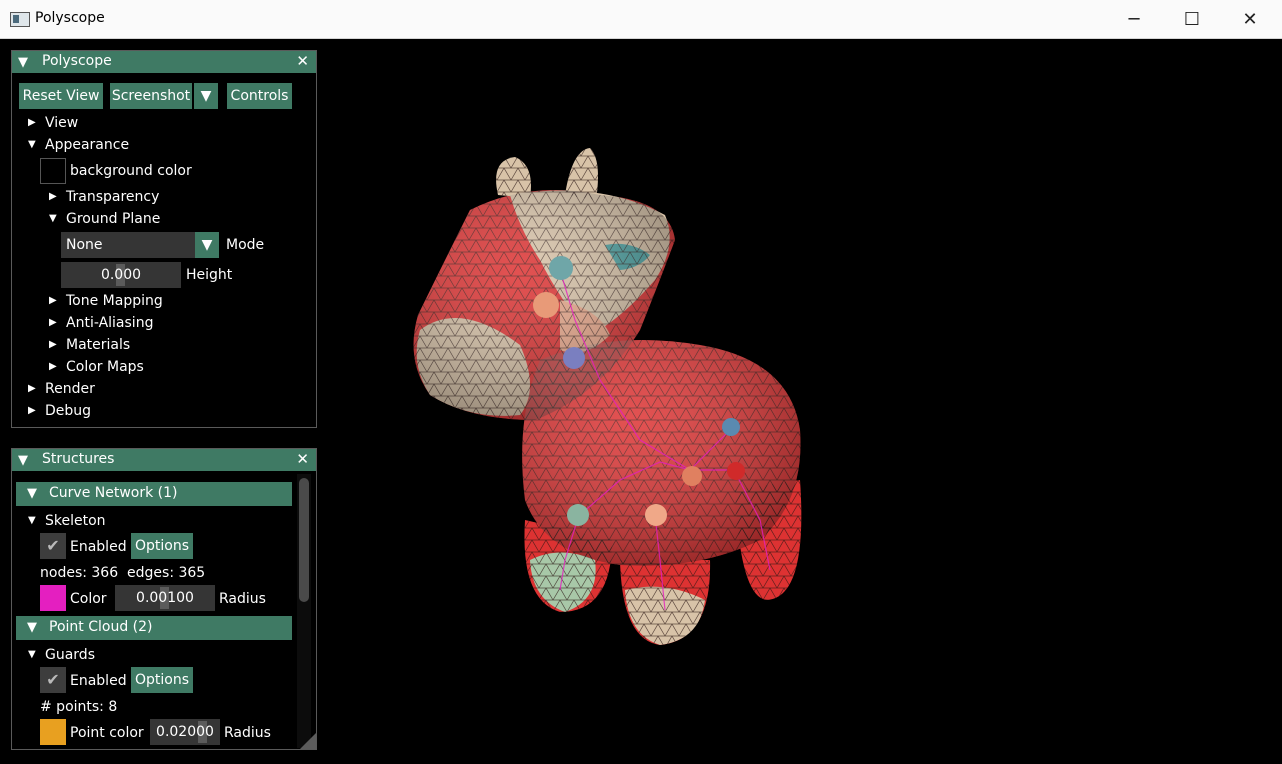 The height and width of the screenshot is (764, 1282). I want to click on close-window-button: ✕, so click(1250, 19).